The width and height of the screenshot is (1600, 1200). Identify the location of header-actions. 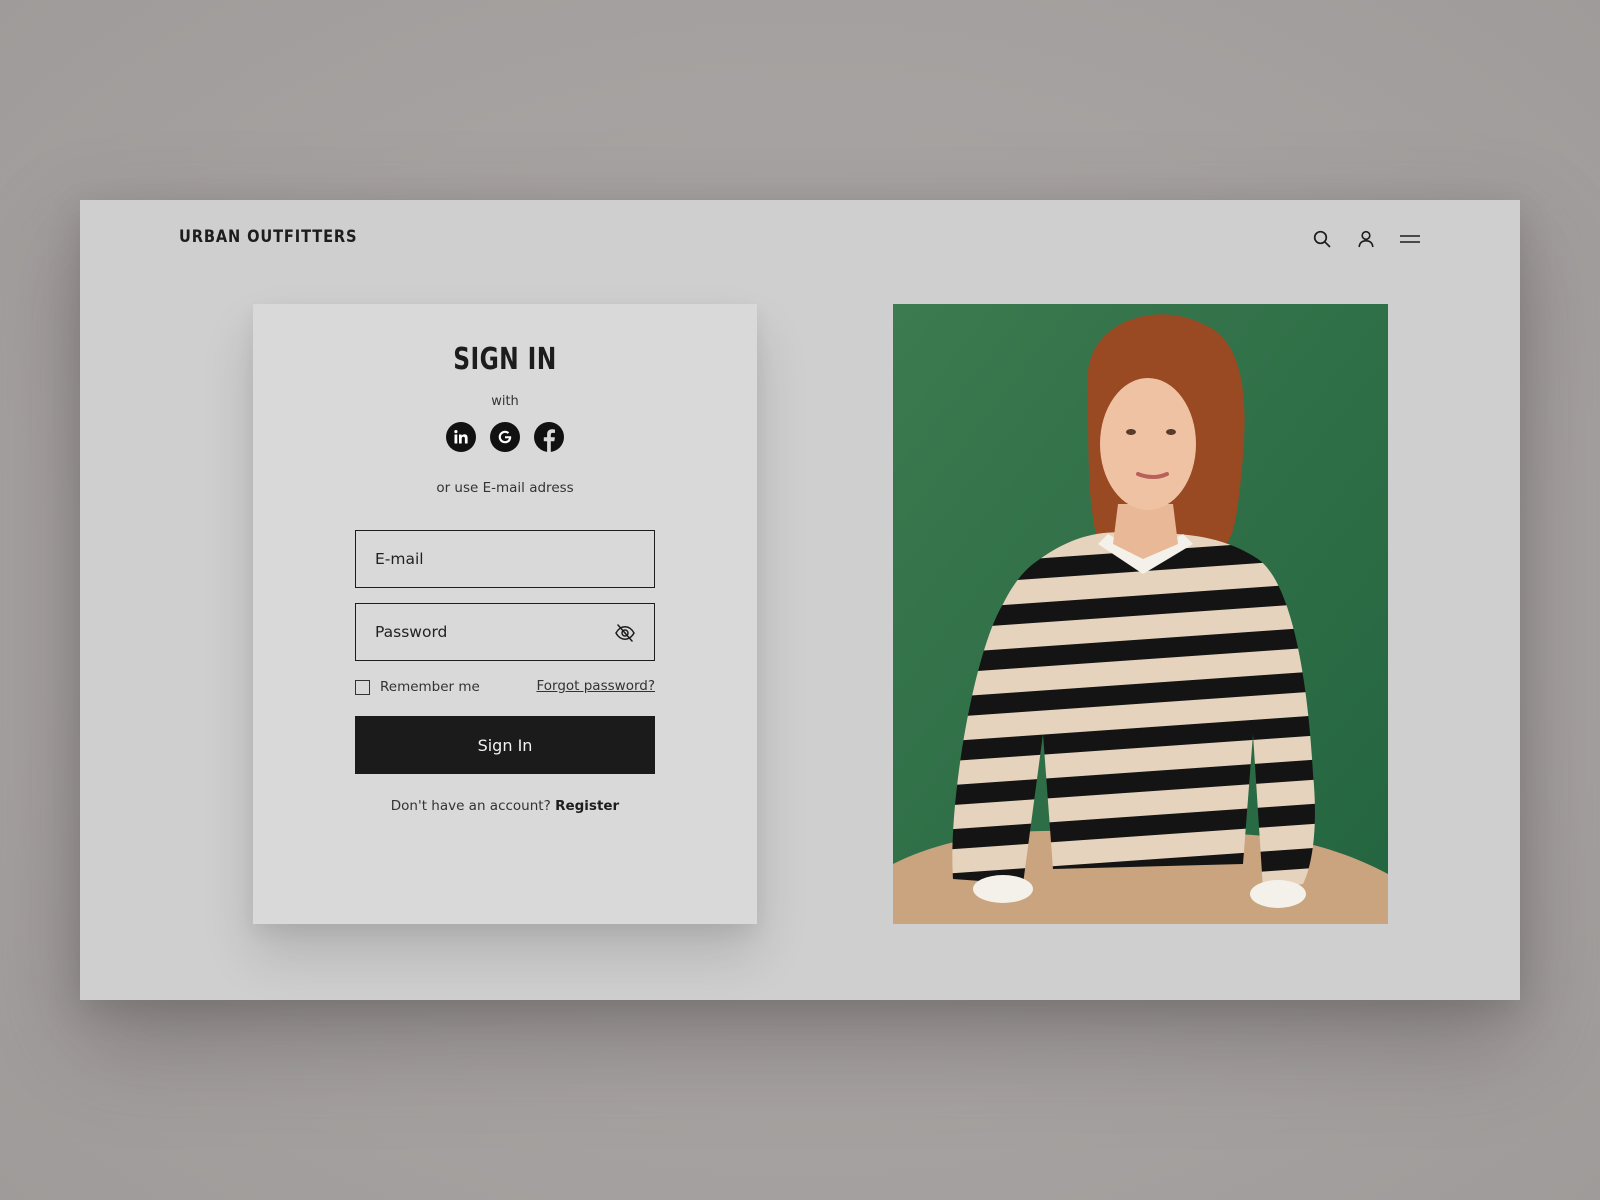
(1370, 239).